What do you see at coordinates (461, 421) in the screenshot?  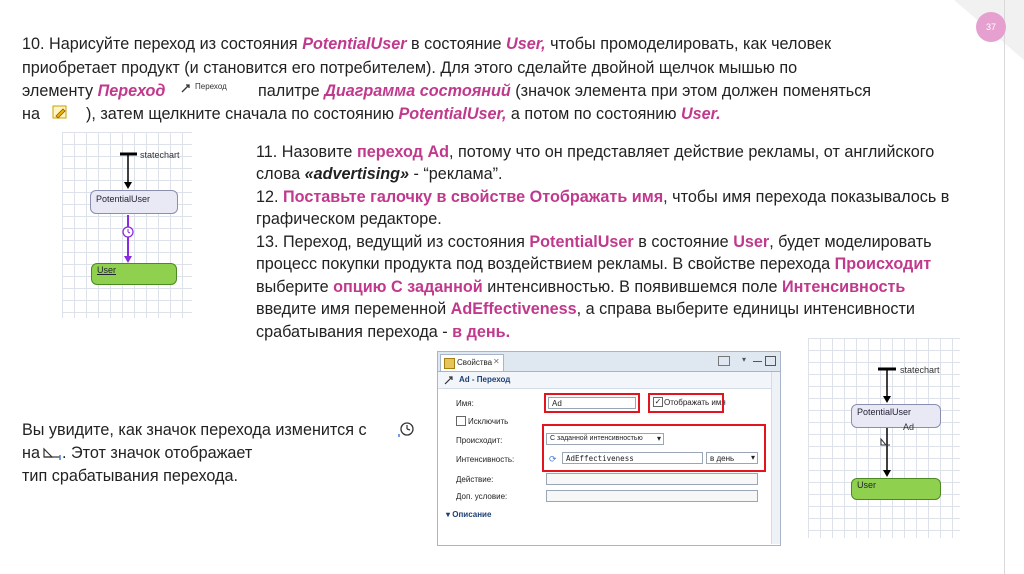 I see `exclude-checkbox` at bounding box center [461, 421].